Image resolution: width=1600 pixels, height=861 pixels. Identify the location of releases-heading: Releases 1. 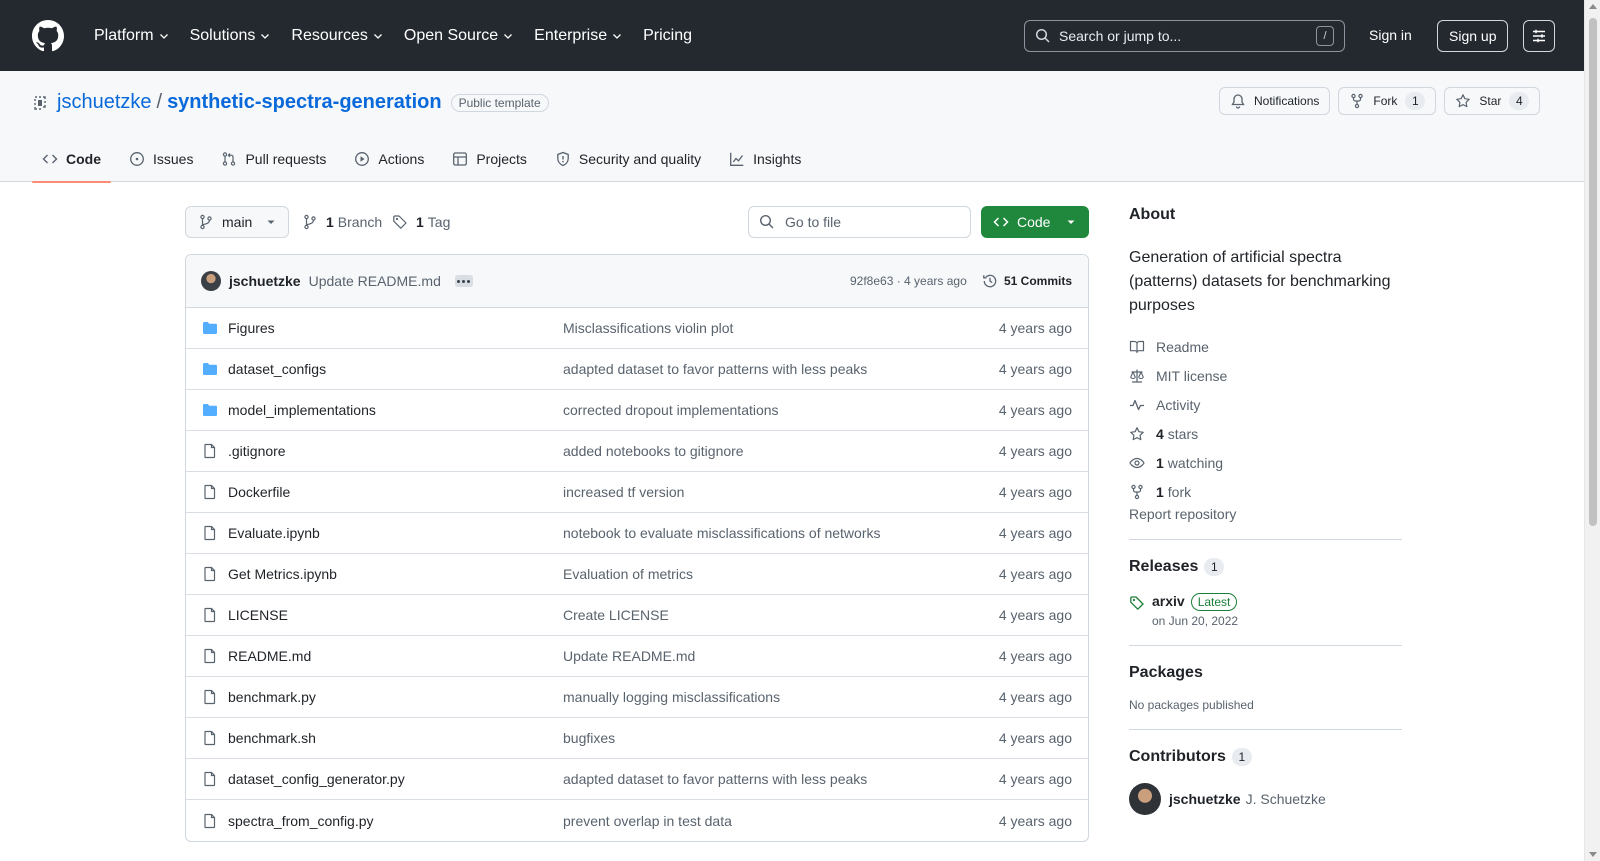
(1265, 567).